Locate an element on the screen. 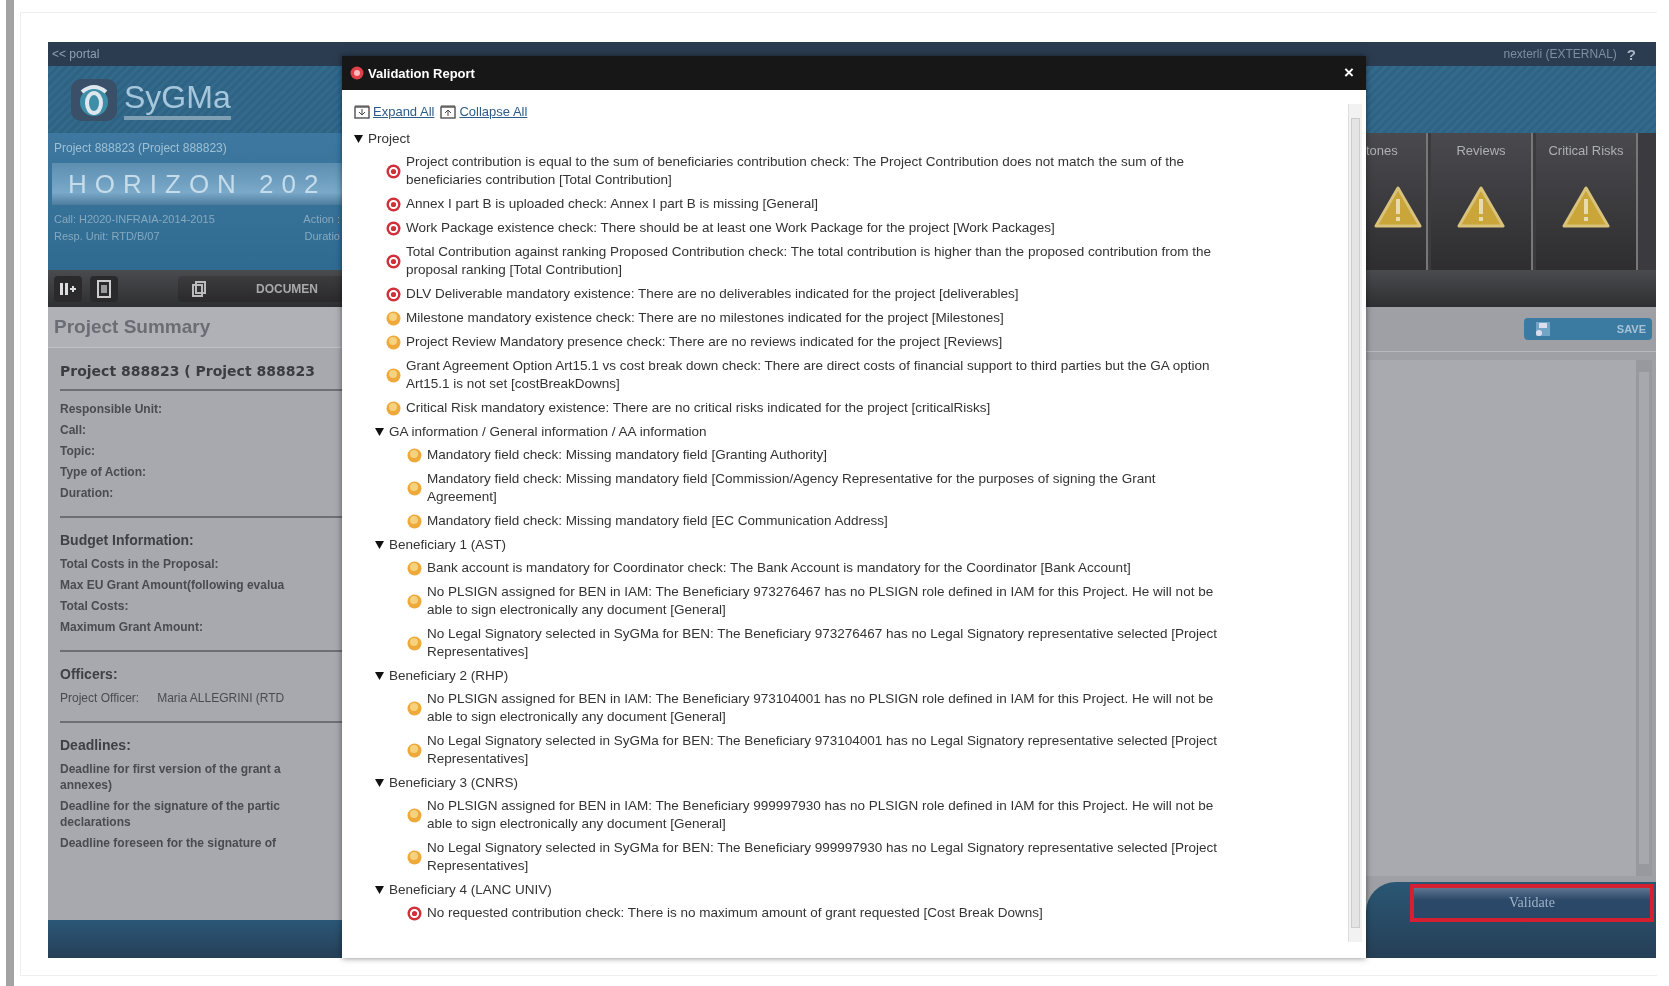 The height and width of the screenshot is (986, 1669). validation-message: Total Contribution against ranking Proposed Contribution check: The total contribution is higher than the proposed contribution from the proposal ranking [Total Contribution] is located at coordinates (809, 261).